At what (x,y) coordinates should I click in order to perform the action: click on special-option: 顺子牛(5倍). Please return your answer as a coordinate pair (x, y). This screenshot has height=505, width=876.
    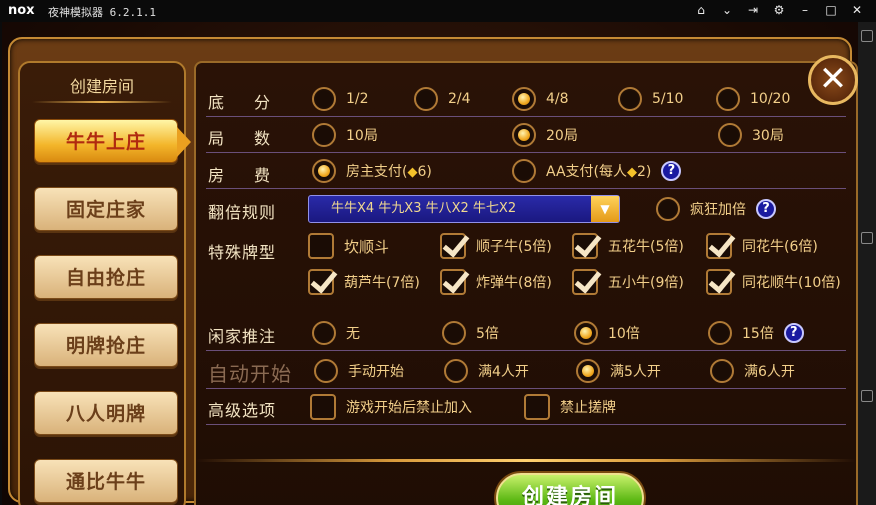
    Looking at the image, I should click on (496, 246).